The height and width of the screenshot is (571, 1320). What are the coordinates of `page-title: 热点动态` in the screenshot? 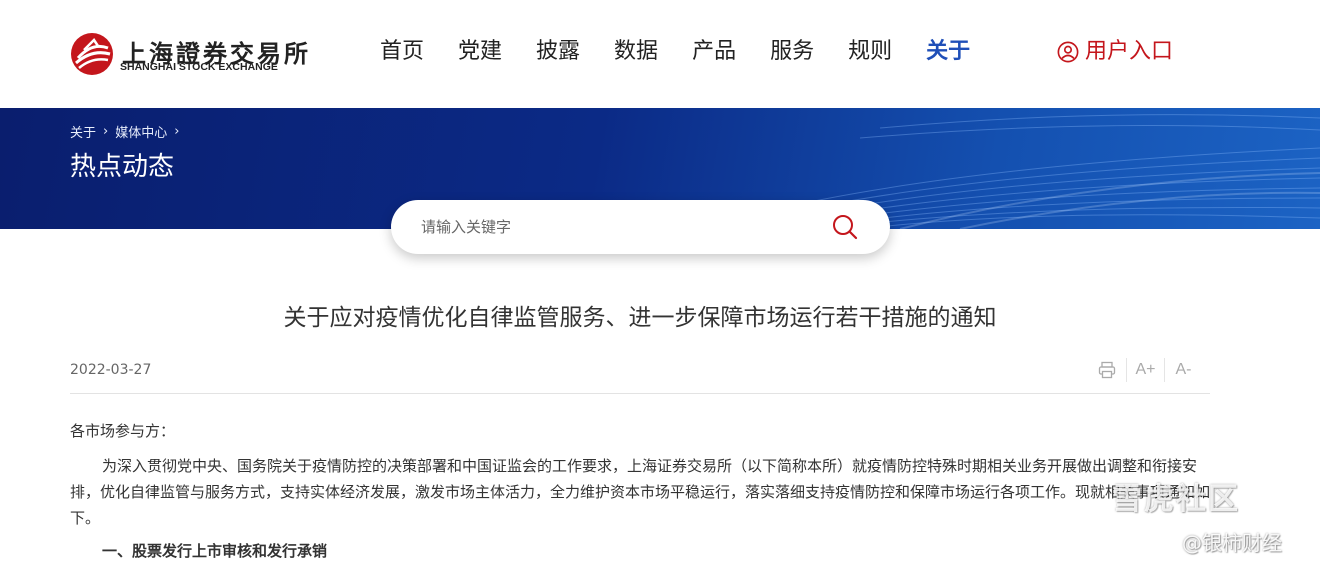 It's located at (122, 167).